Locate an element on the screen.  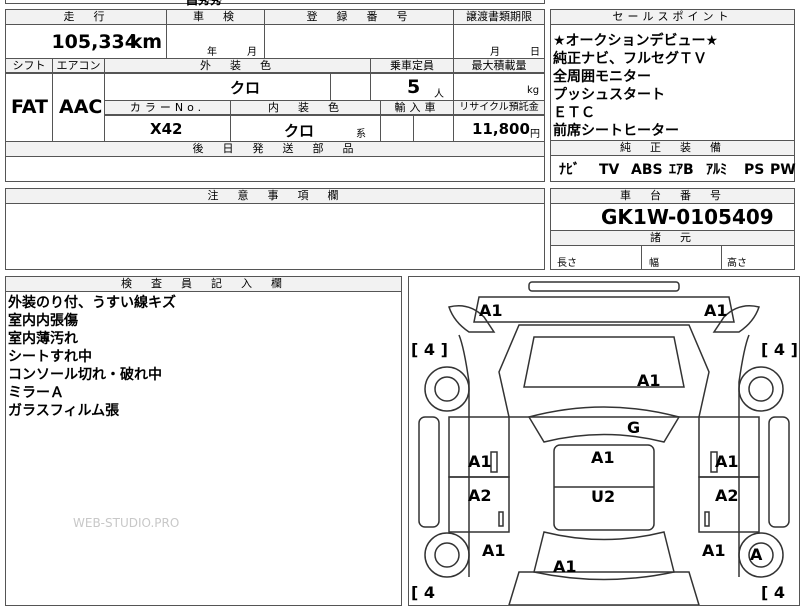
capacity-header: 乗車定員 is located at coordinates (412, 66).